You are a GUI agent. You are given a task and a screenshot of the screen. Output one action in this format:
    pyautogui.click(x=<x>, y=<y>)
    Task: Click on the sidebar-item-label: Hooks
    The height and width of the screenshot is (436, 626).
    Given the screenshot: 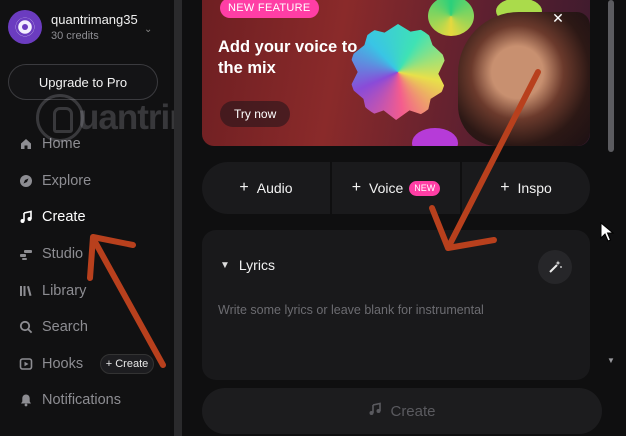 What is the action you would take?
    pyautogui.click(x=63, y=364)
    